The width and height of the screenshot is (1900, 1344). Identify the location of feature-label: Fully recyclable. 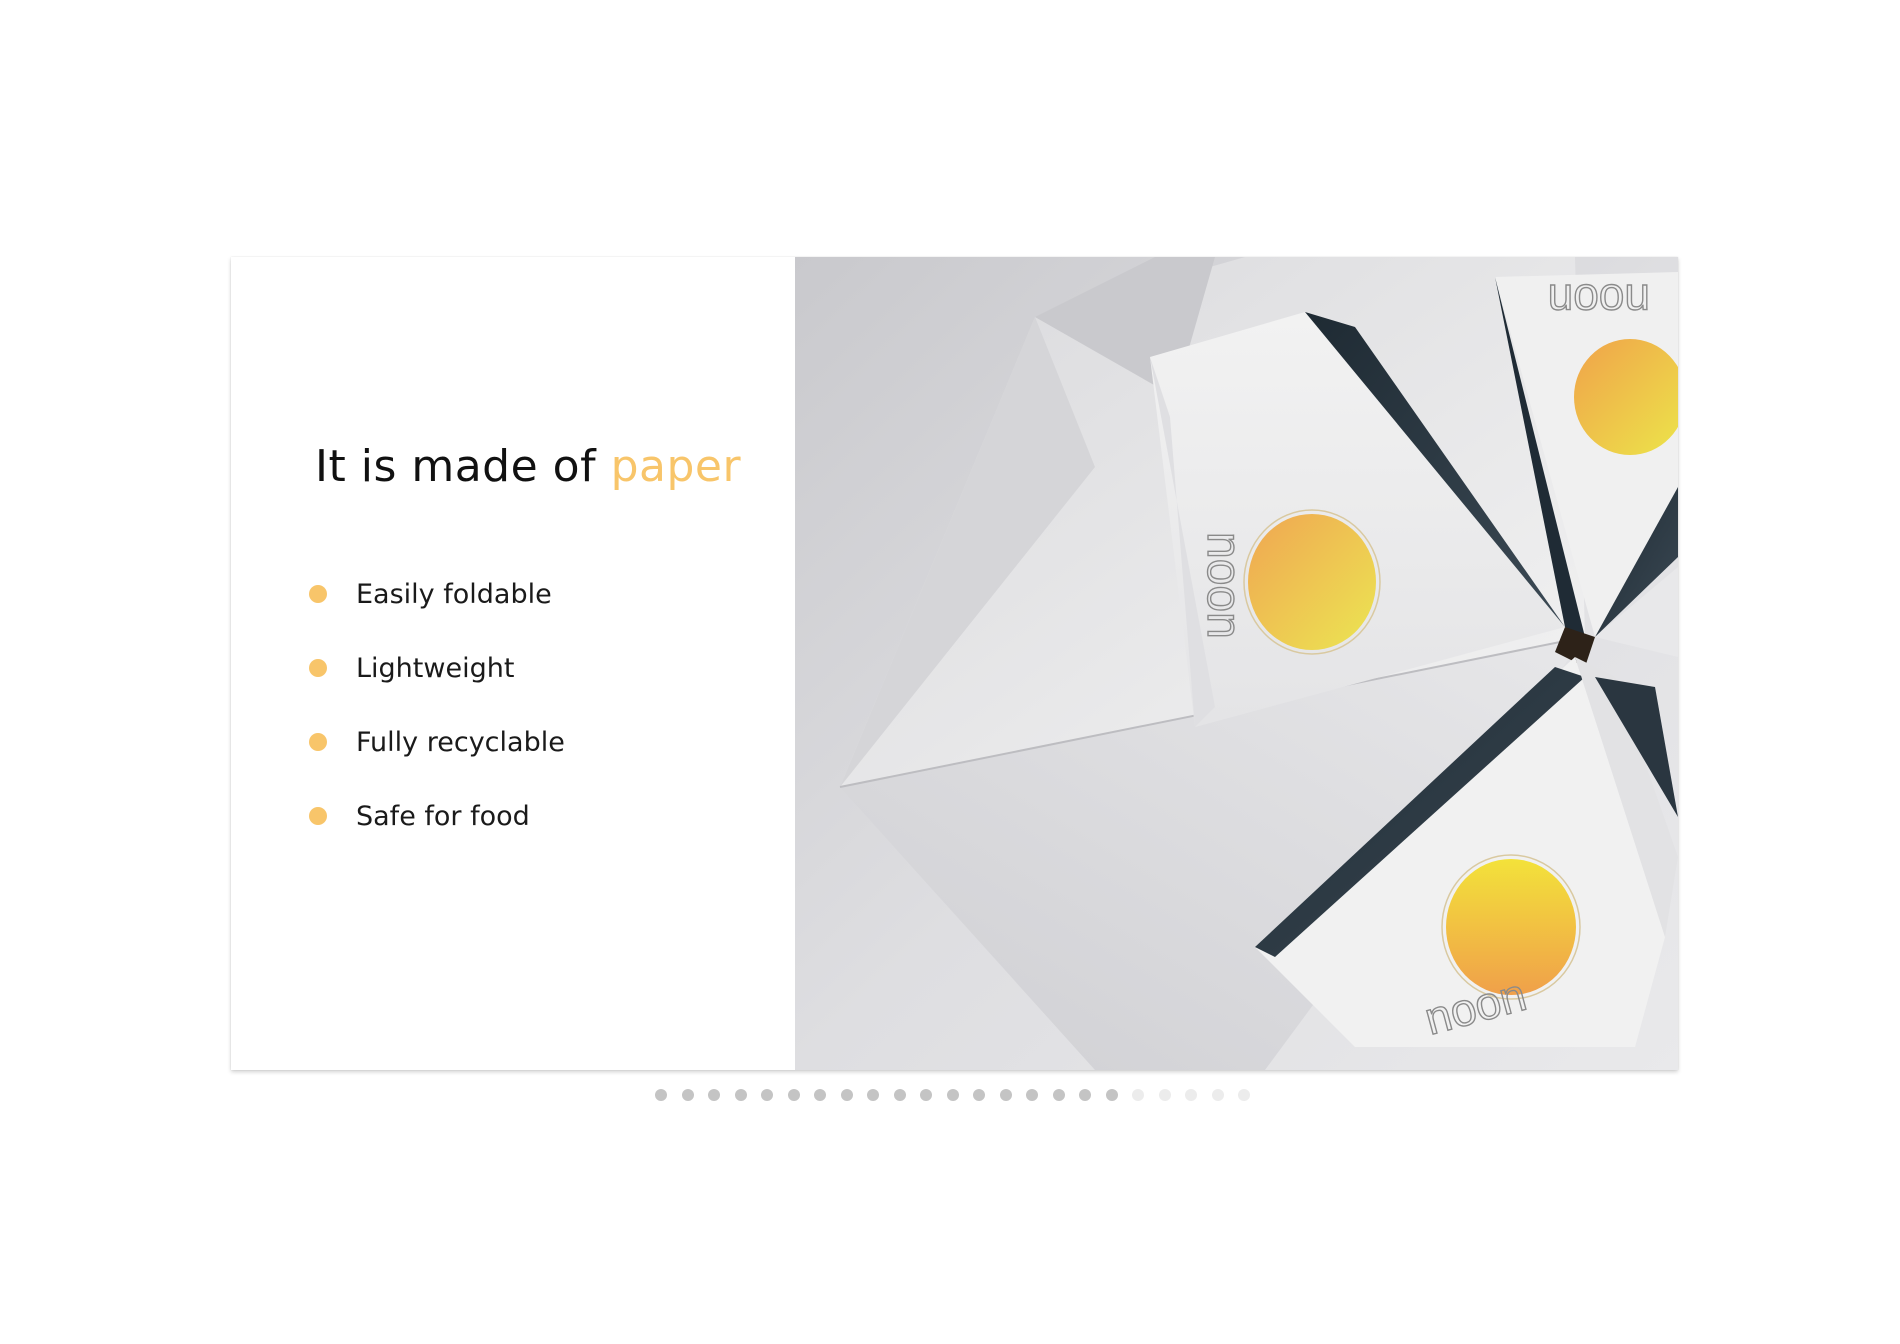
(460, 742).